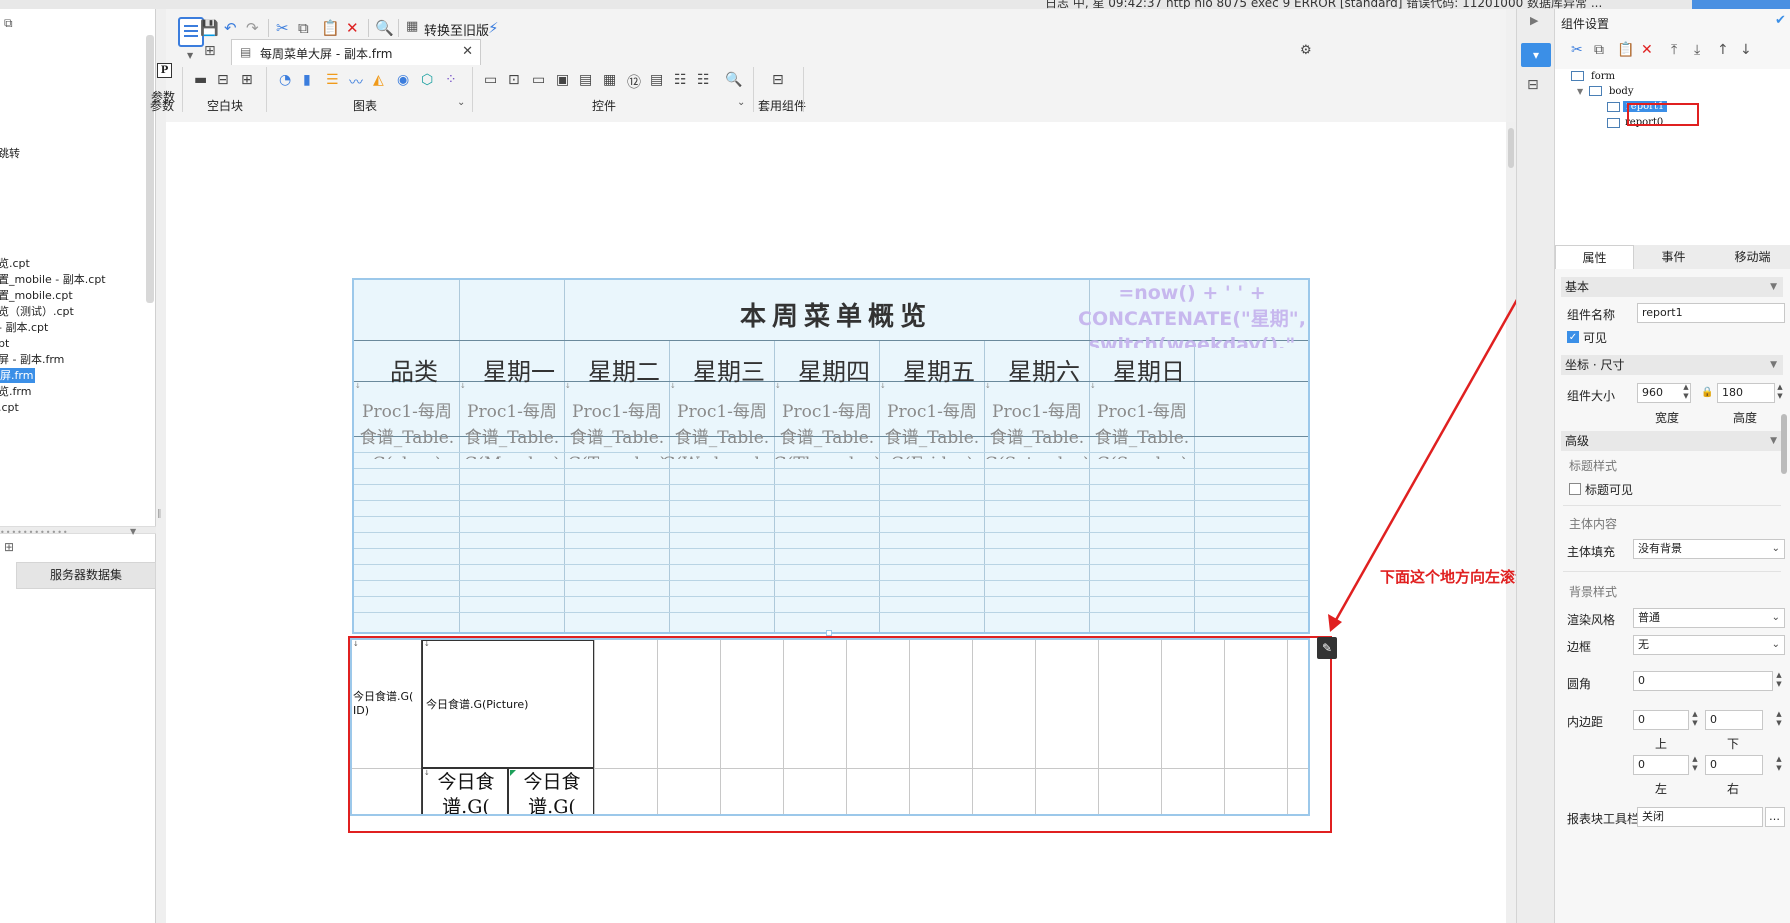 The width and height of the screenshot is (1790, 923). What do you see at coordinates (1149, 369) in the screenshot?
I see `header-cell: 星期日` at bounding box center [1149, 369].